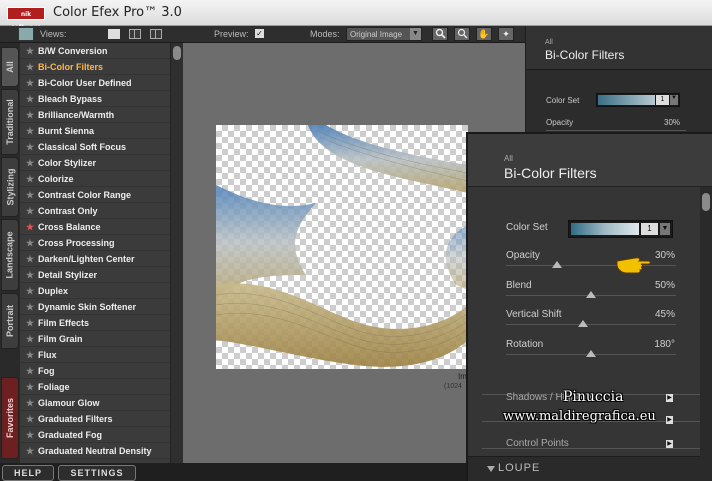  What do you see at coordinates (95, 275) in the screenshot?
I see `filter-list-item: ★ Detail Stylizer` at bounding box center [95, 275].